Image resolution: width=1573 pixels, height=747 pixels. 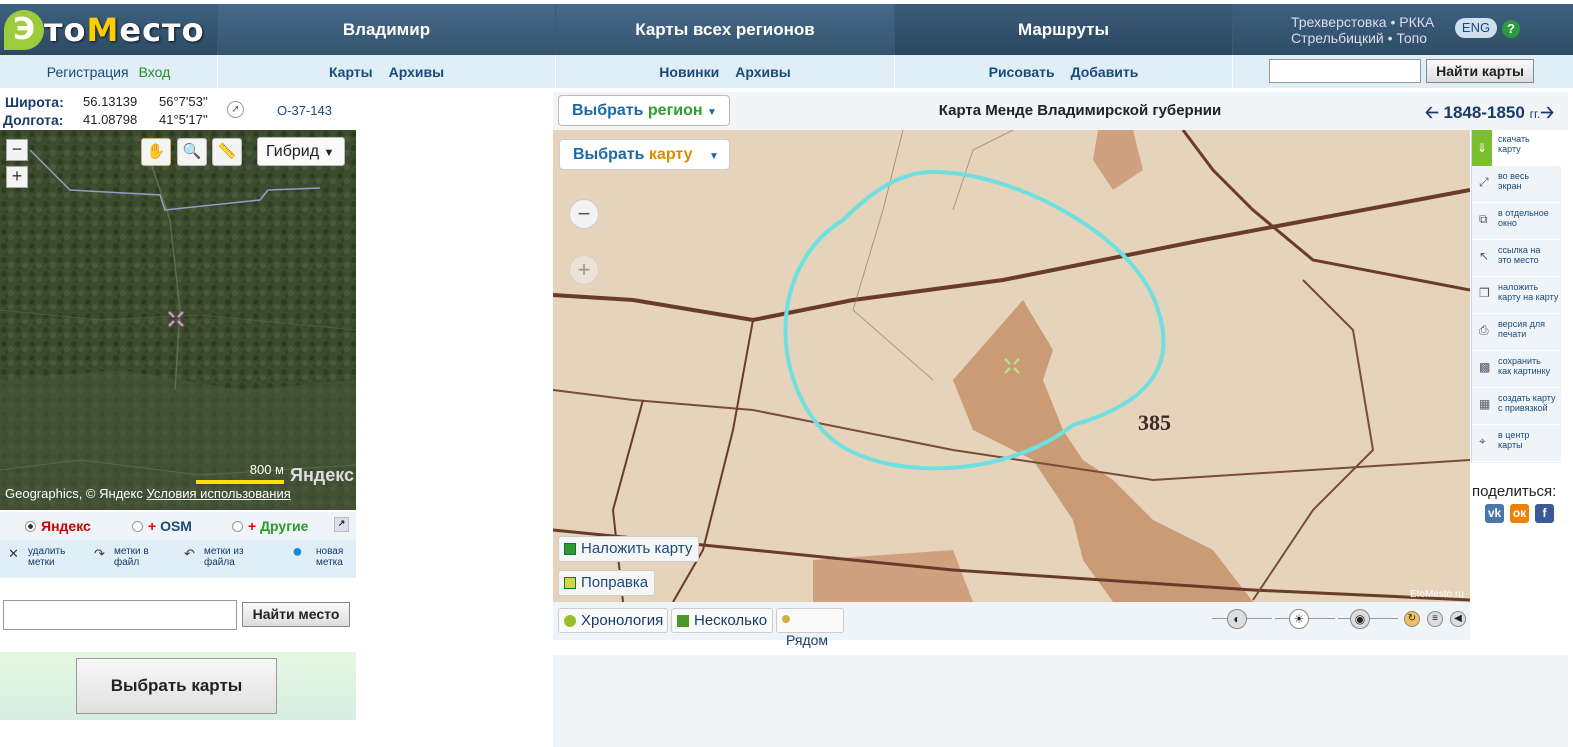 What do you see at coordinates (1517, 333) in the screenshot?
I see `print-version-button: ⎙ версия для печати` at bounding box center [1517, 333].